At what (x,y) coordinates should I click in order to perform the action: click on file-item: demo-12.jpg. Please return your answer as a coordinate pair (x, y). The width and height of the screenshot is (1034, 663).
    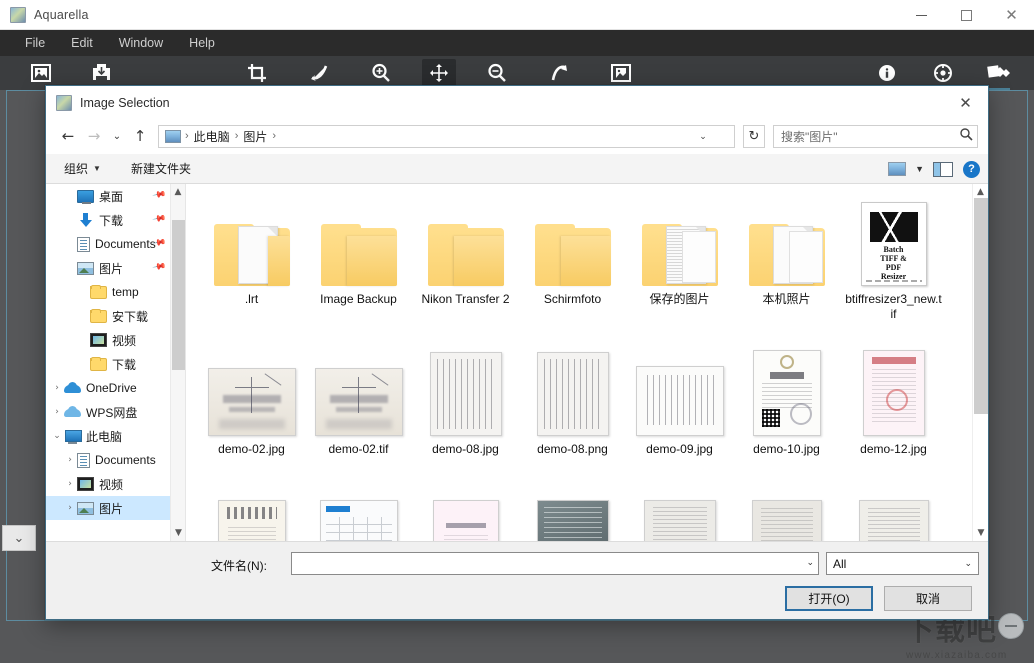
    Looking at the image, I should click on (893, 417).